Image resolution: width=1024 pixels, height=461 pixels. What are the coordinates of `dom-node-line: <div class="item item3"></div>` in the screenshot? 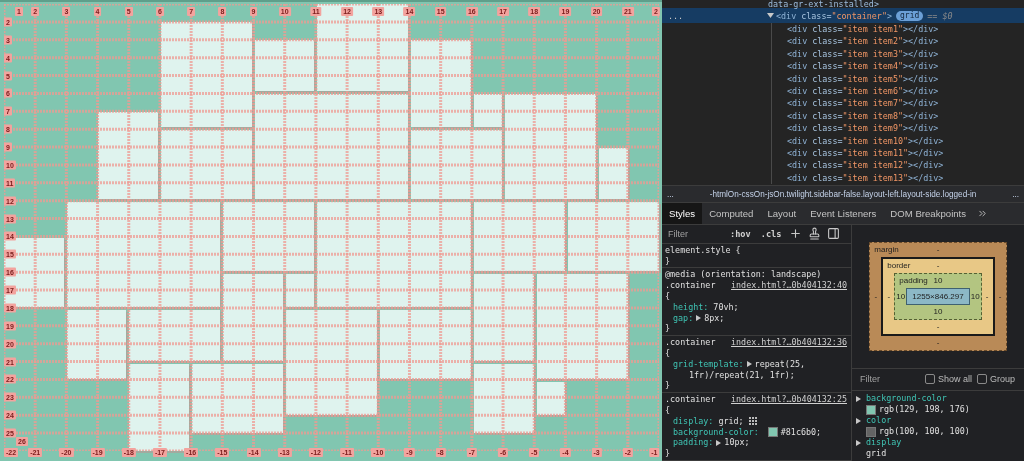 It's located at (905, 54).